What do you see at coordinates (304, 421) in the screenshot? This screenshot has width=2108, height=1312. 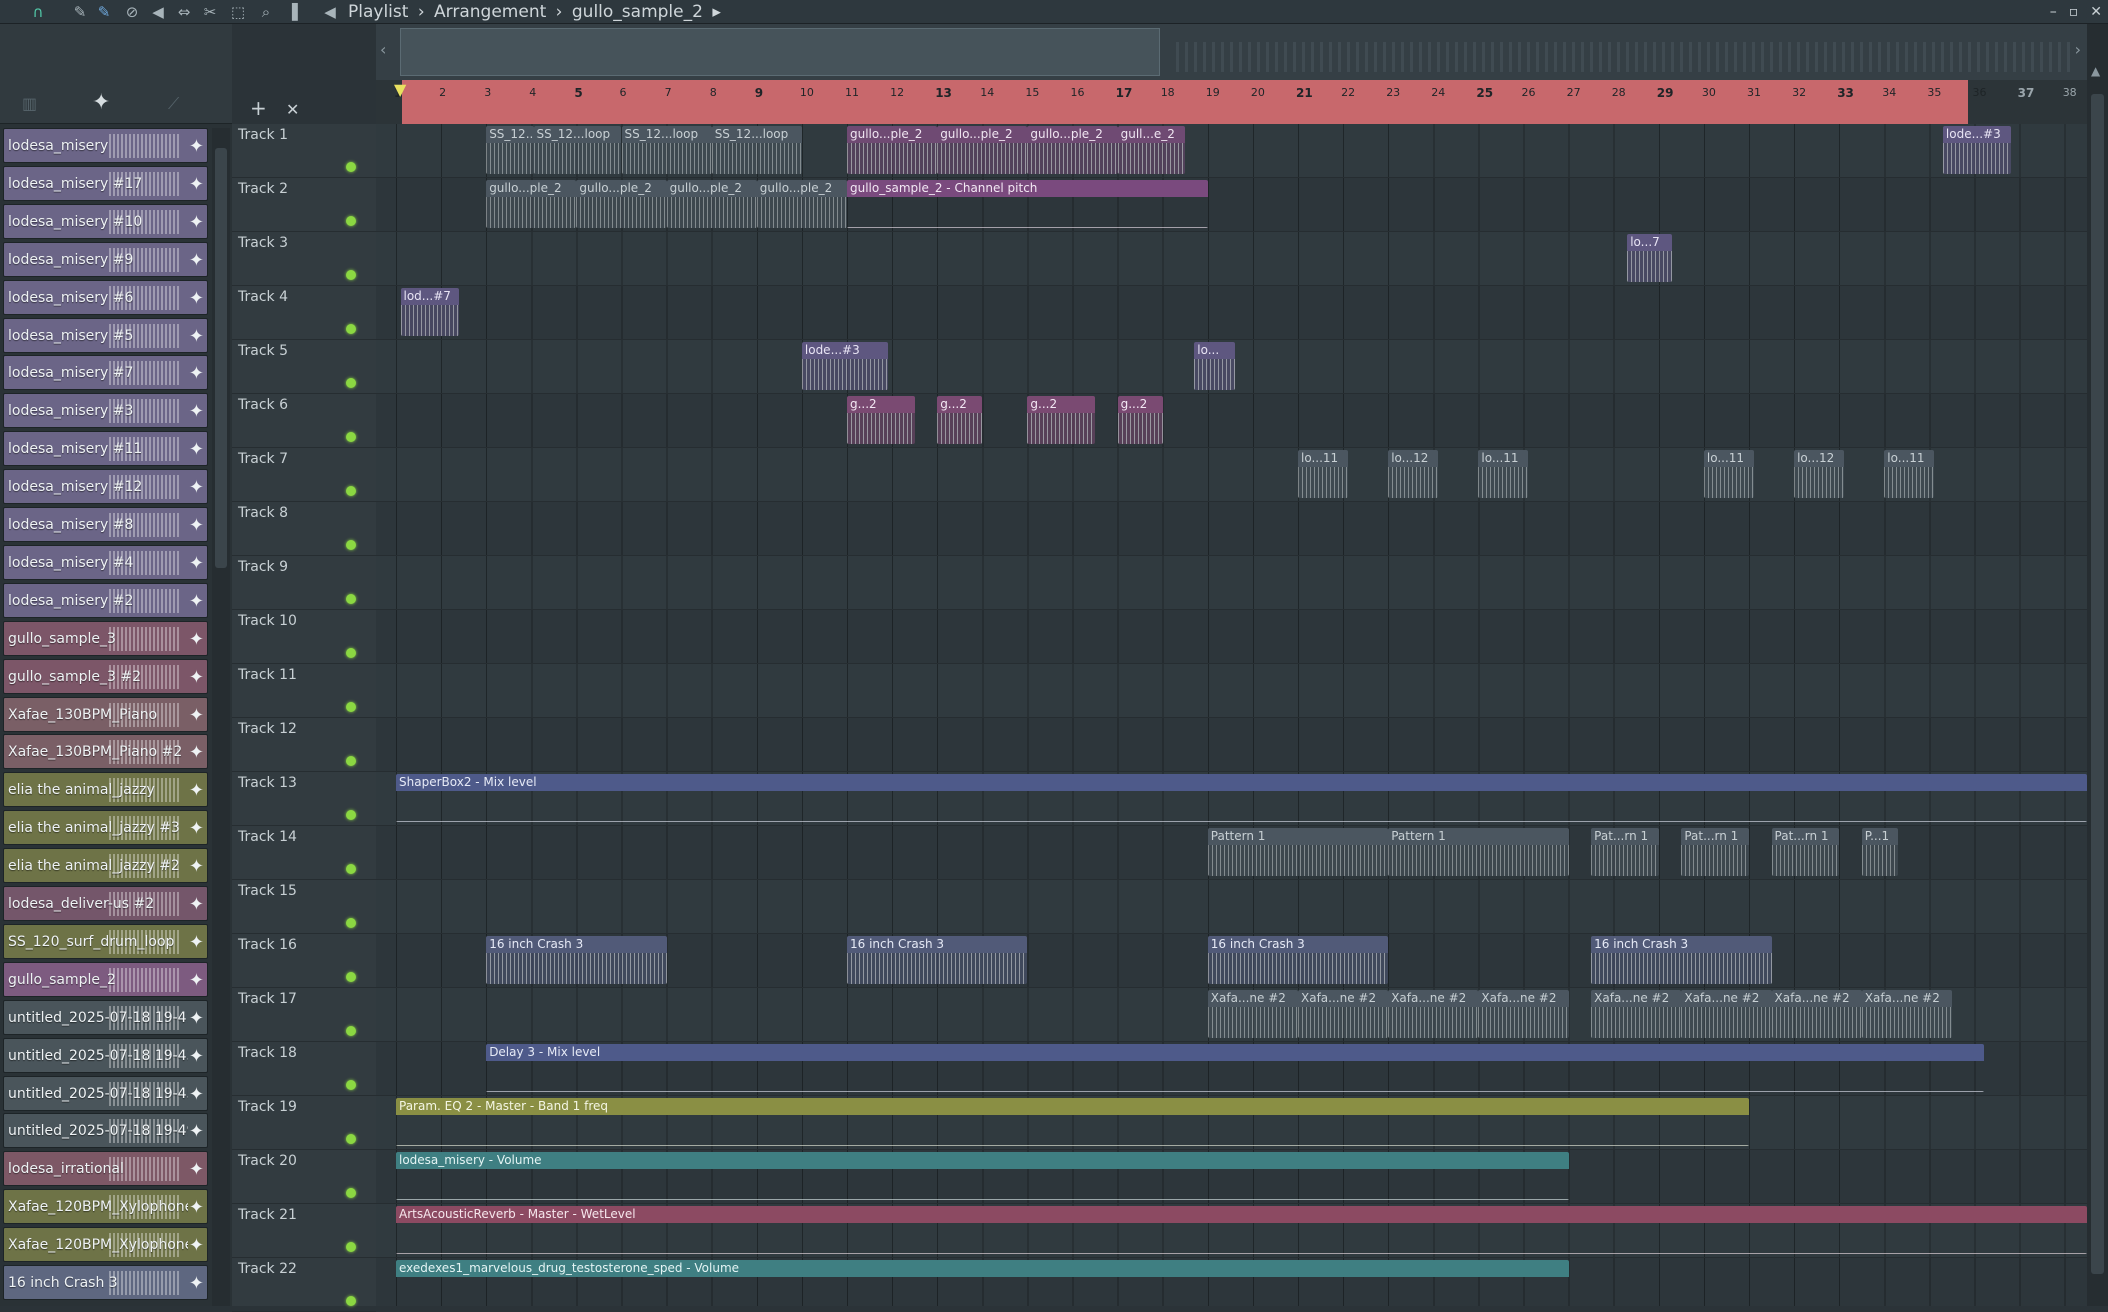 I see `track-header: Track 6` at bounding box center [304, 421].